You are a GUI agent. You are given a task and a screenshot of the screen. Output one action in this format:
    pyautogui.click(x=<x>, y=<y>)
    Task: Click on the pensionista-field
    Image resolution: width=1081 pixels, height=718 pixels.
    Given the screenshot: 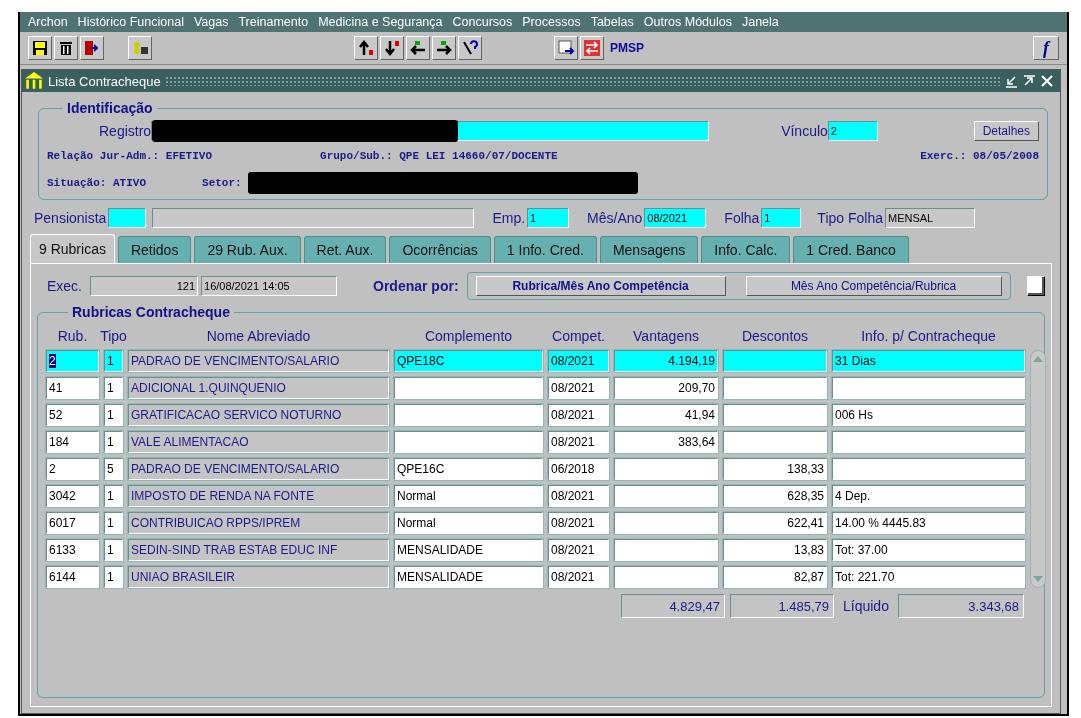 What is the action you would take?
    pyautogui.click(x=127, y=218)
    